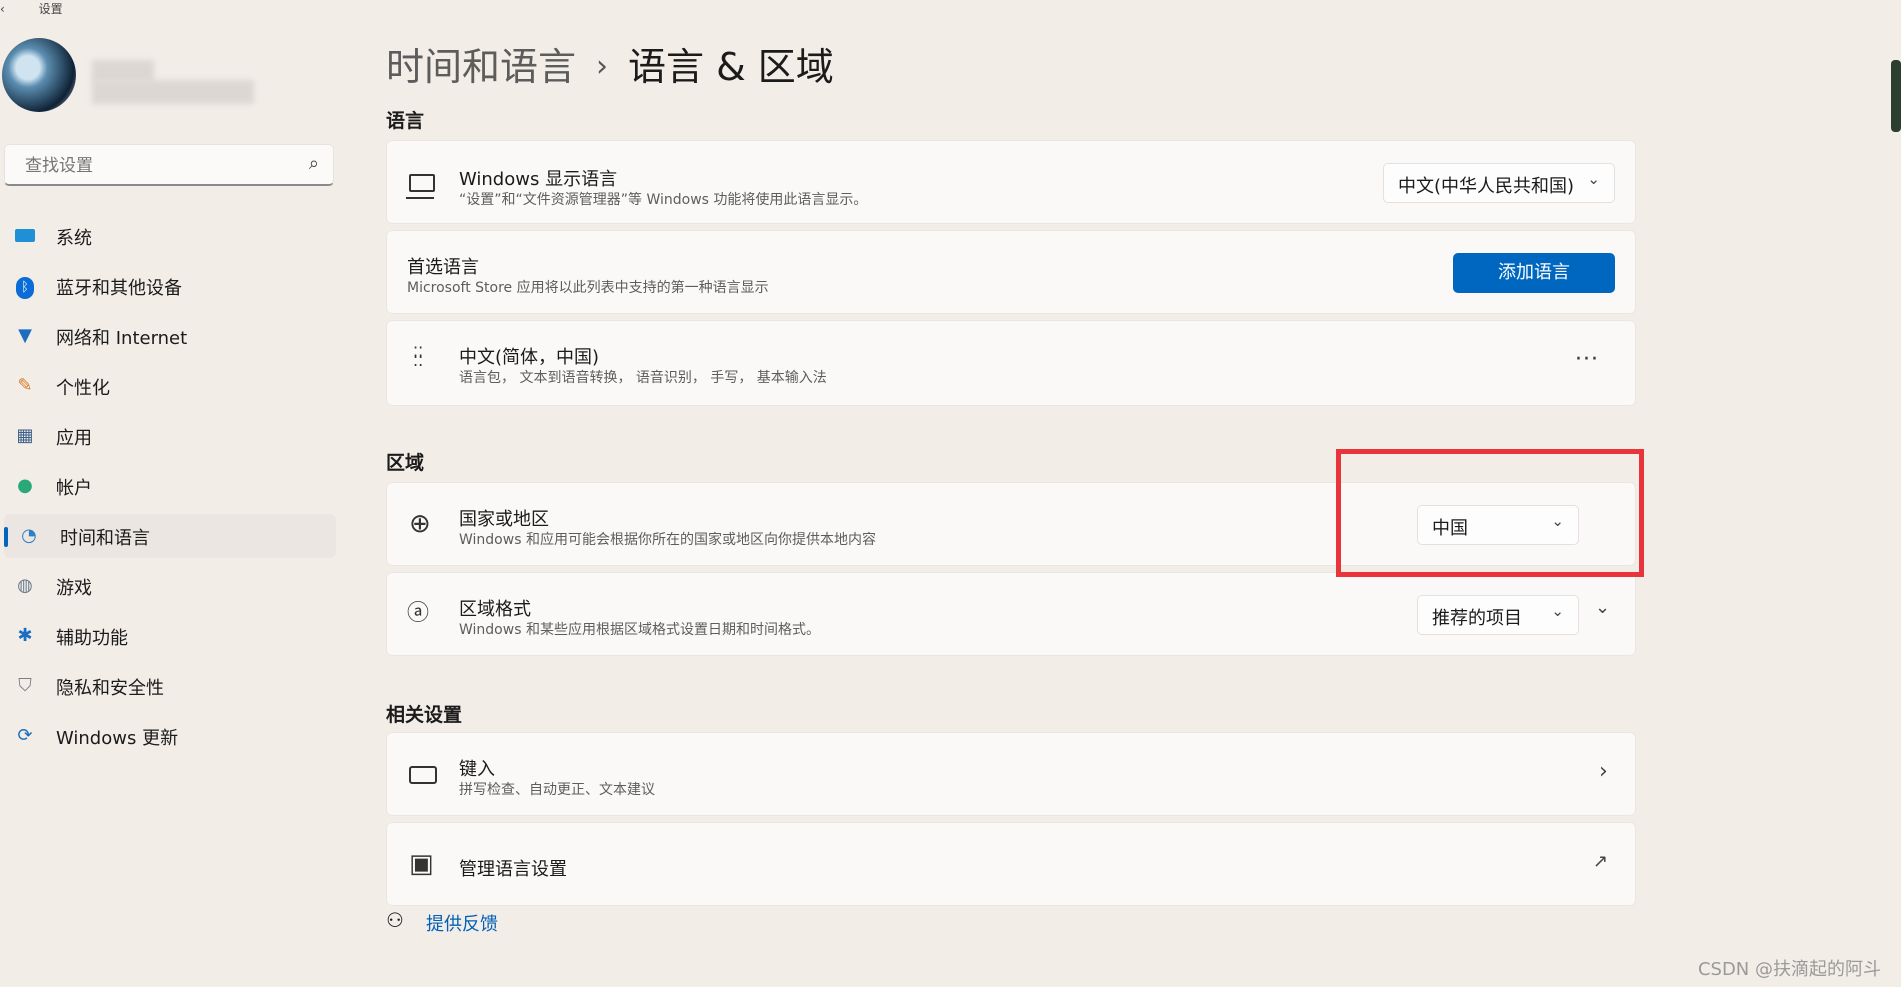 This screenshot has width=1901, height=987. What do you see at coordinates (168, 686) in the screenshot?
I see `sidebar-item-privacy: ⛉ 隐私和安全性` at bounding box center [168, 686].